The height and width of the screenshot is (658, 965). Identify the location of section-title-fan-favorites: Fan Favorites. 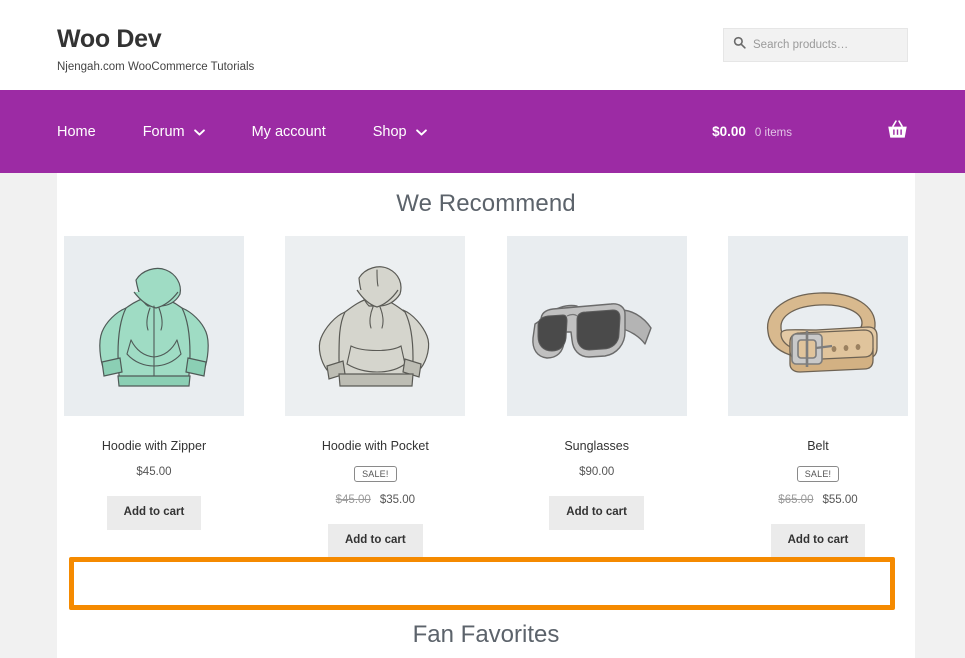
(486, 634).